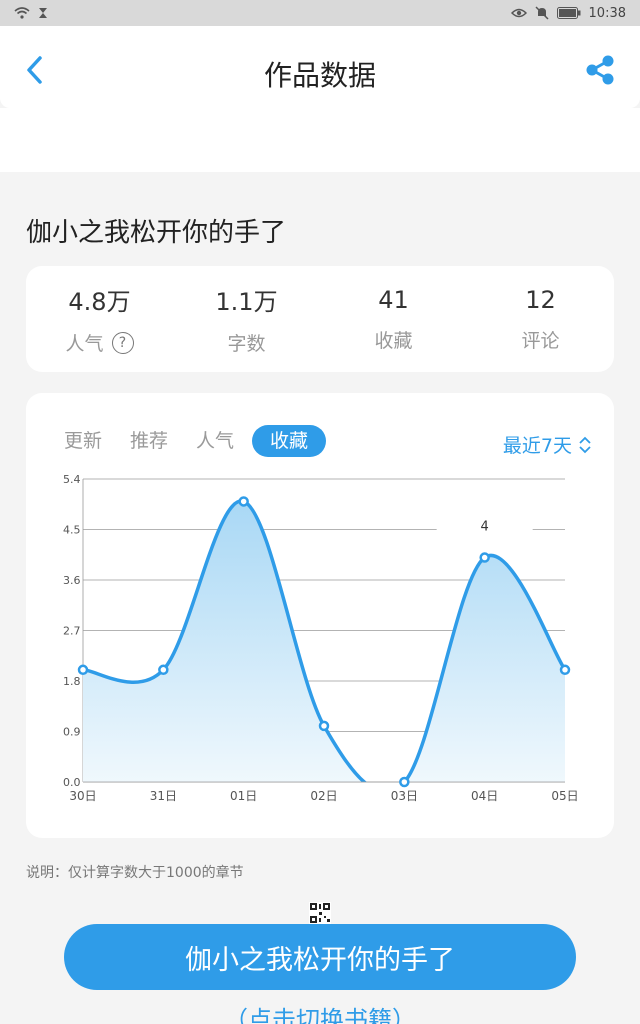 The height and width of the screenshot is (1024, 640). I want to click on sort-arrows-icon, so click(585, 444).